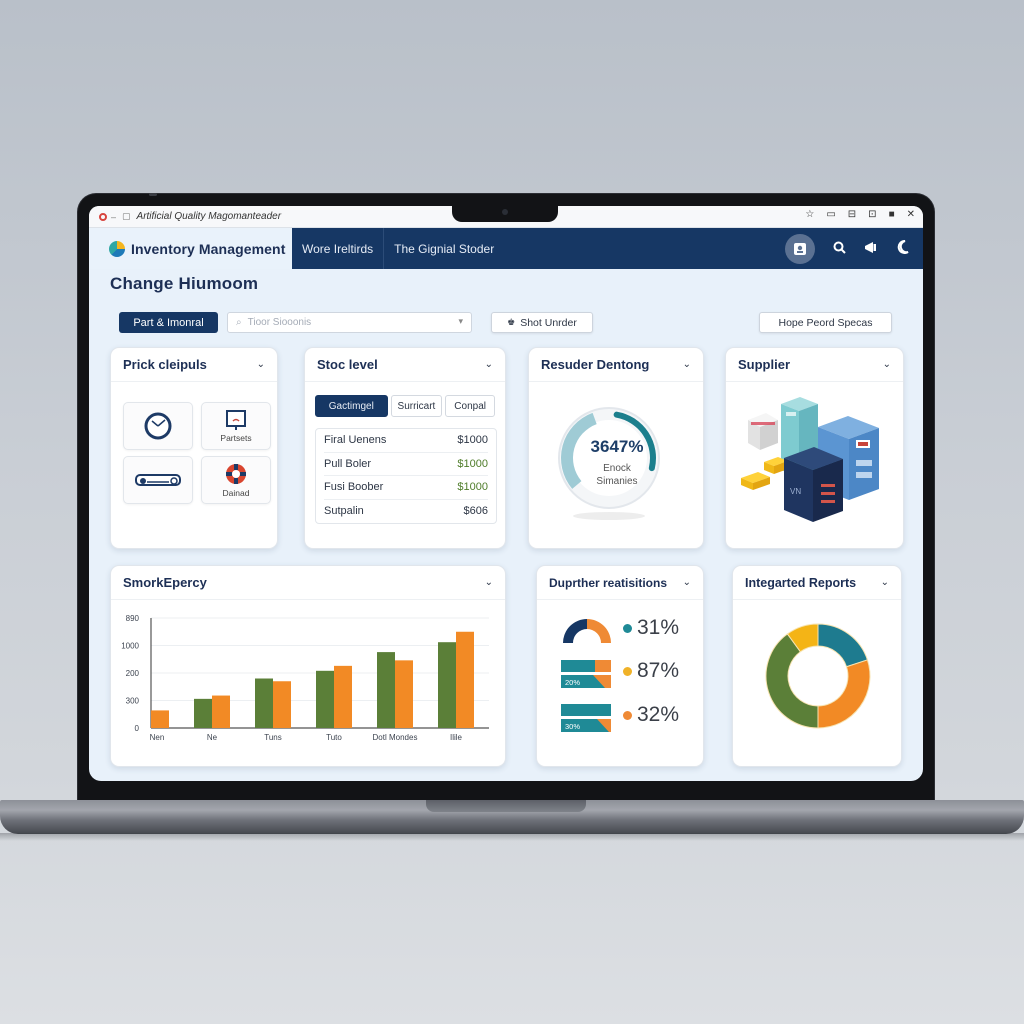  I want to click on brand: Inventory Management, so click(190, 248).